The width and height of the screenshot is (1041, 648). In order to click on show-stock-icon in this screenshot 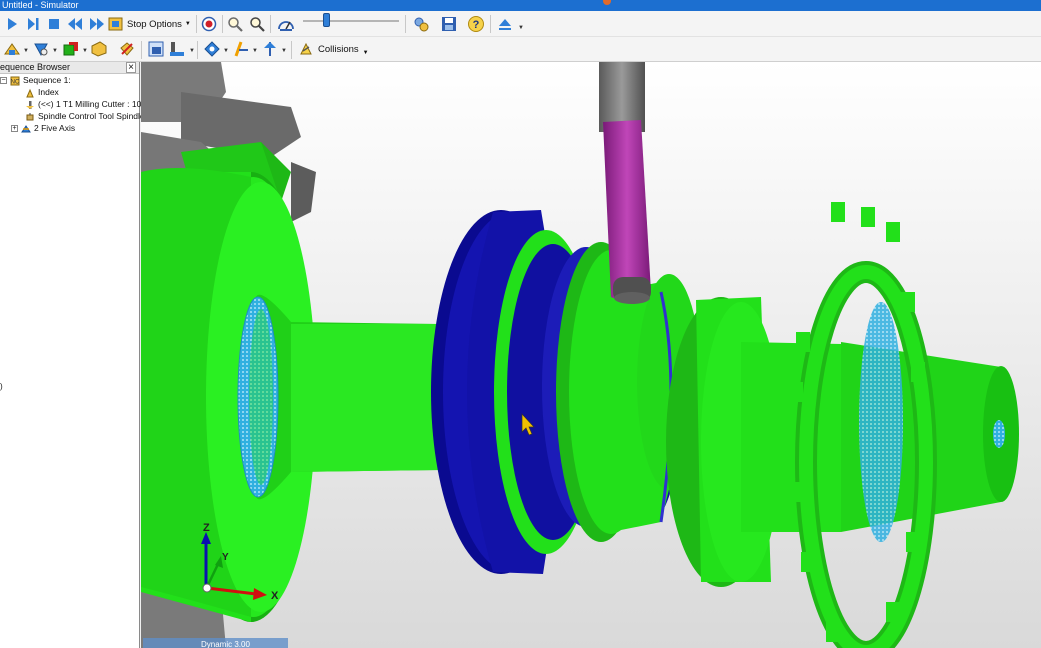, I will do `click(156, 49)`.